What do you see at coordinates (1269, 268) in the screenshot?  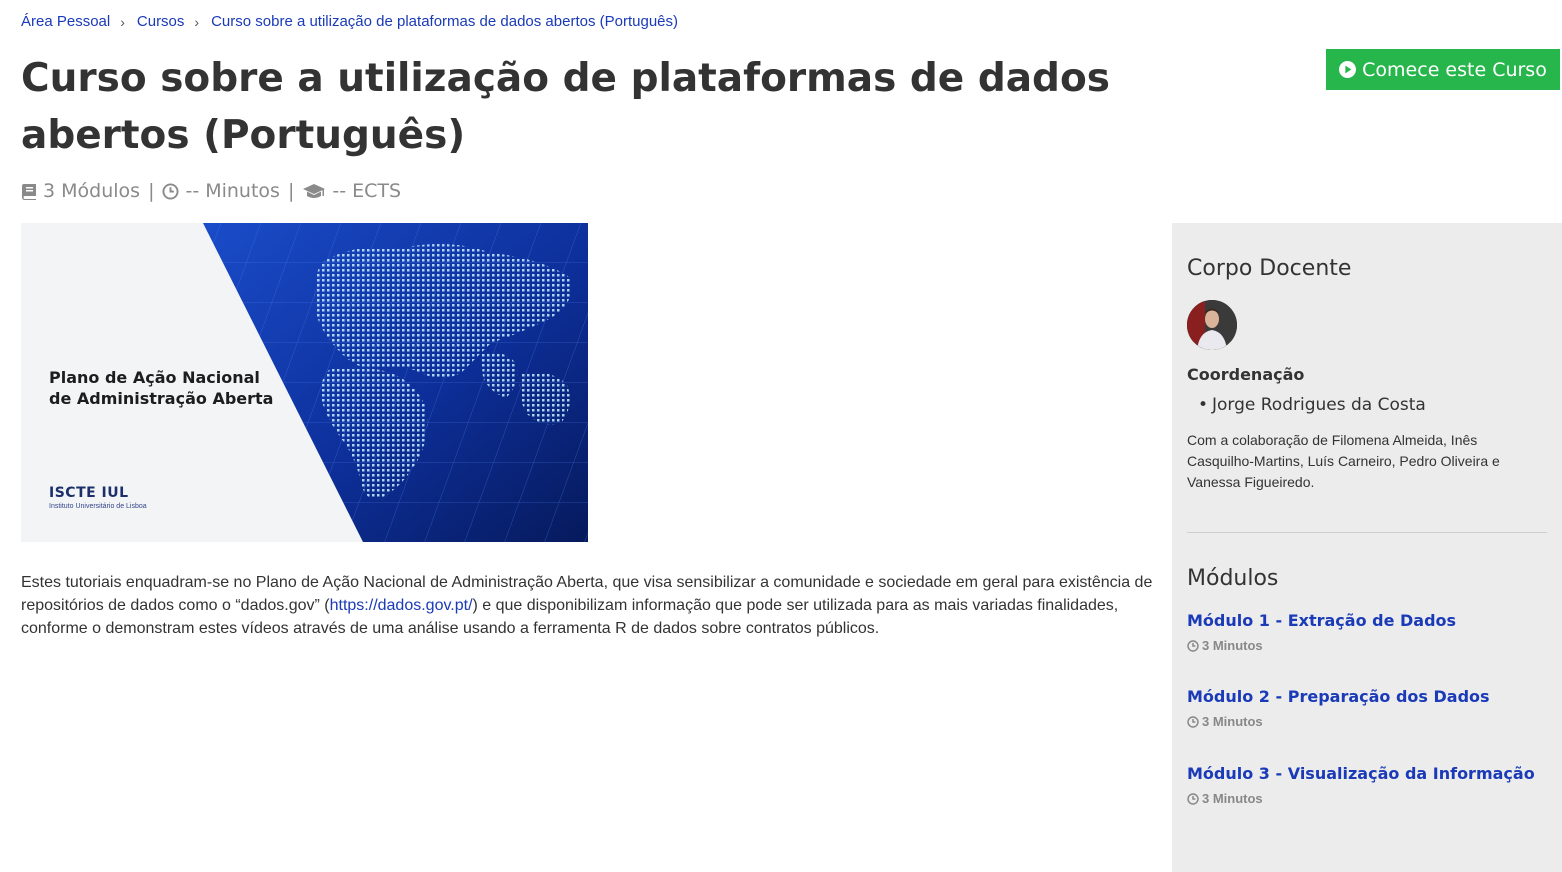 I see `faculty-heading: Corpo Docente` at bounding box center [1269, 268].